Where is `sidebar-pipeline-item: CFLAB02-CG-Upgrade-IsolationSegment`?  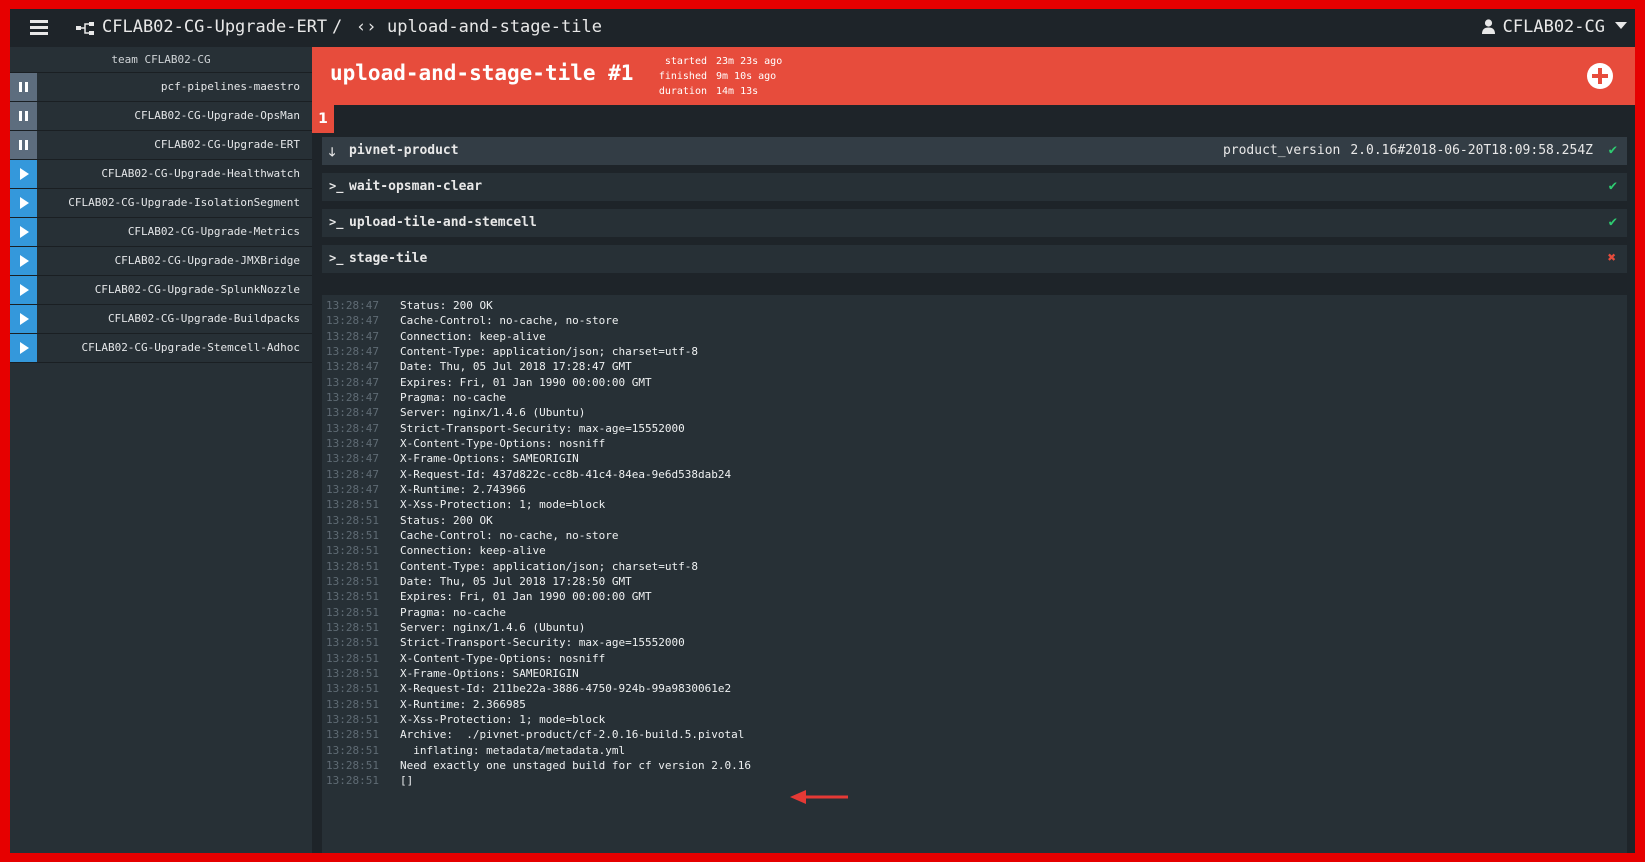 sidebar-pipeline-item: CFLAB02-CG-Upgrade-IsolationSegment is located at coordinates (161, 202).